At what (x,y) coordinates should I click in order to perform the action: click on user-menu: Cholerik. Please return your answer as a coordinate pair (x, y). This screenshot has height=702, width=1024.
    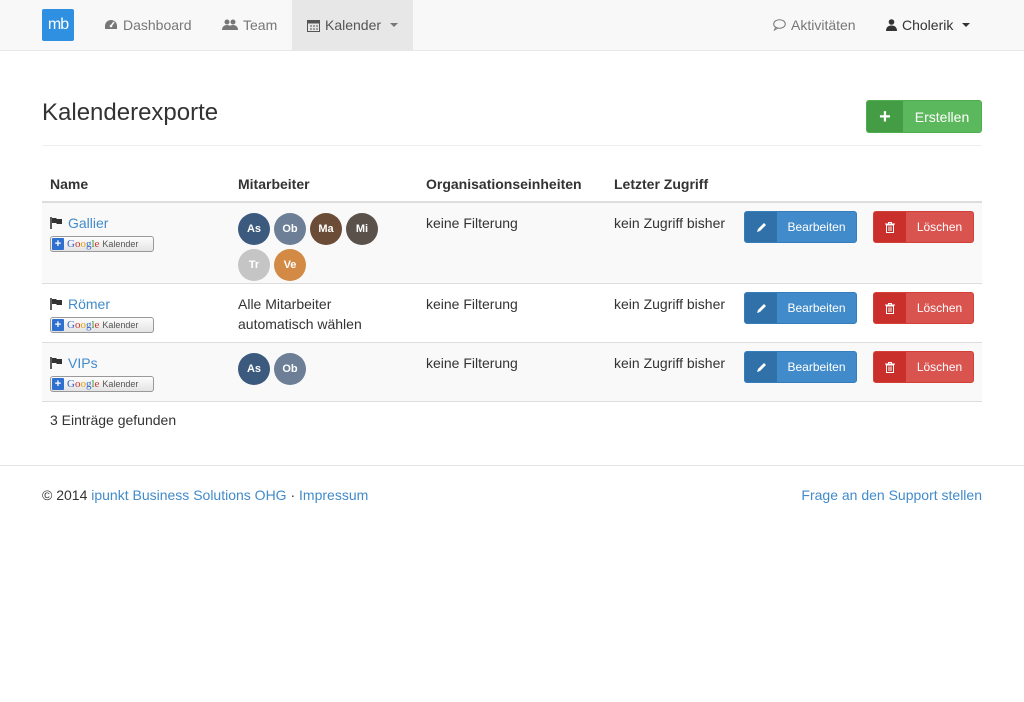
    Looking at the image, I should click on (928, 25).